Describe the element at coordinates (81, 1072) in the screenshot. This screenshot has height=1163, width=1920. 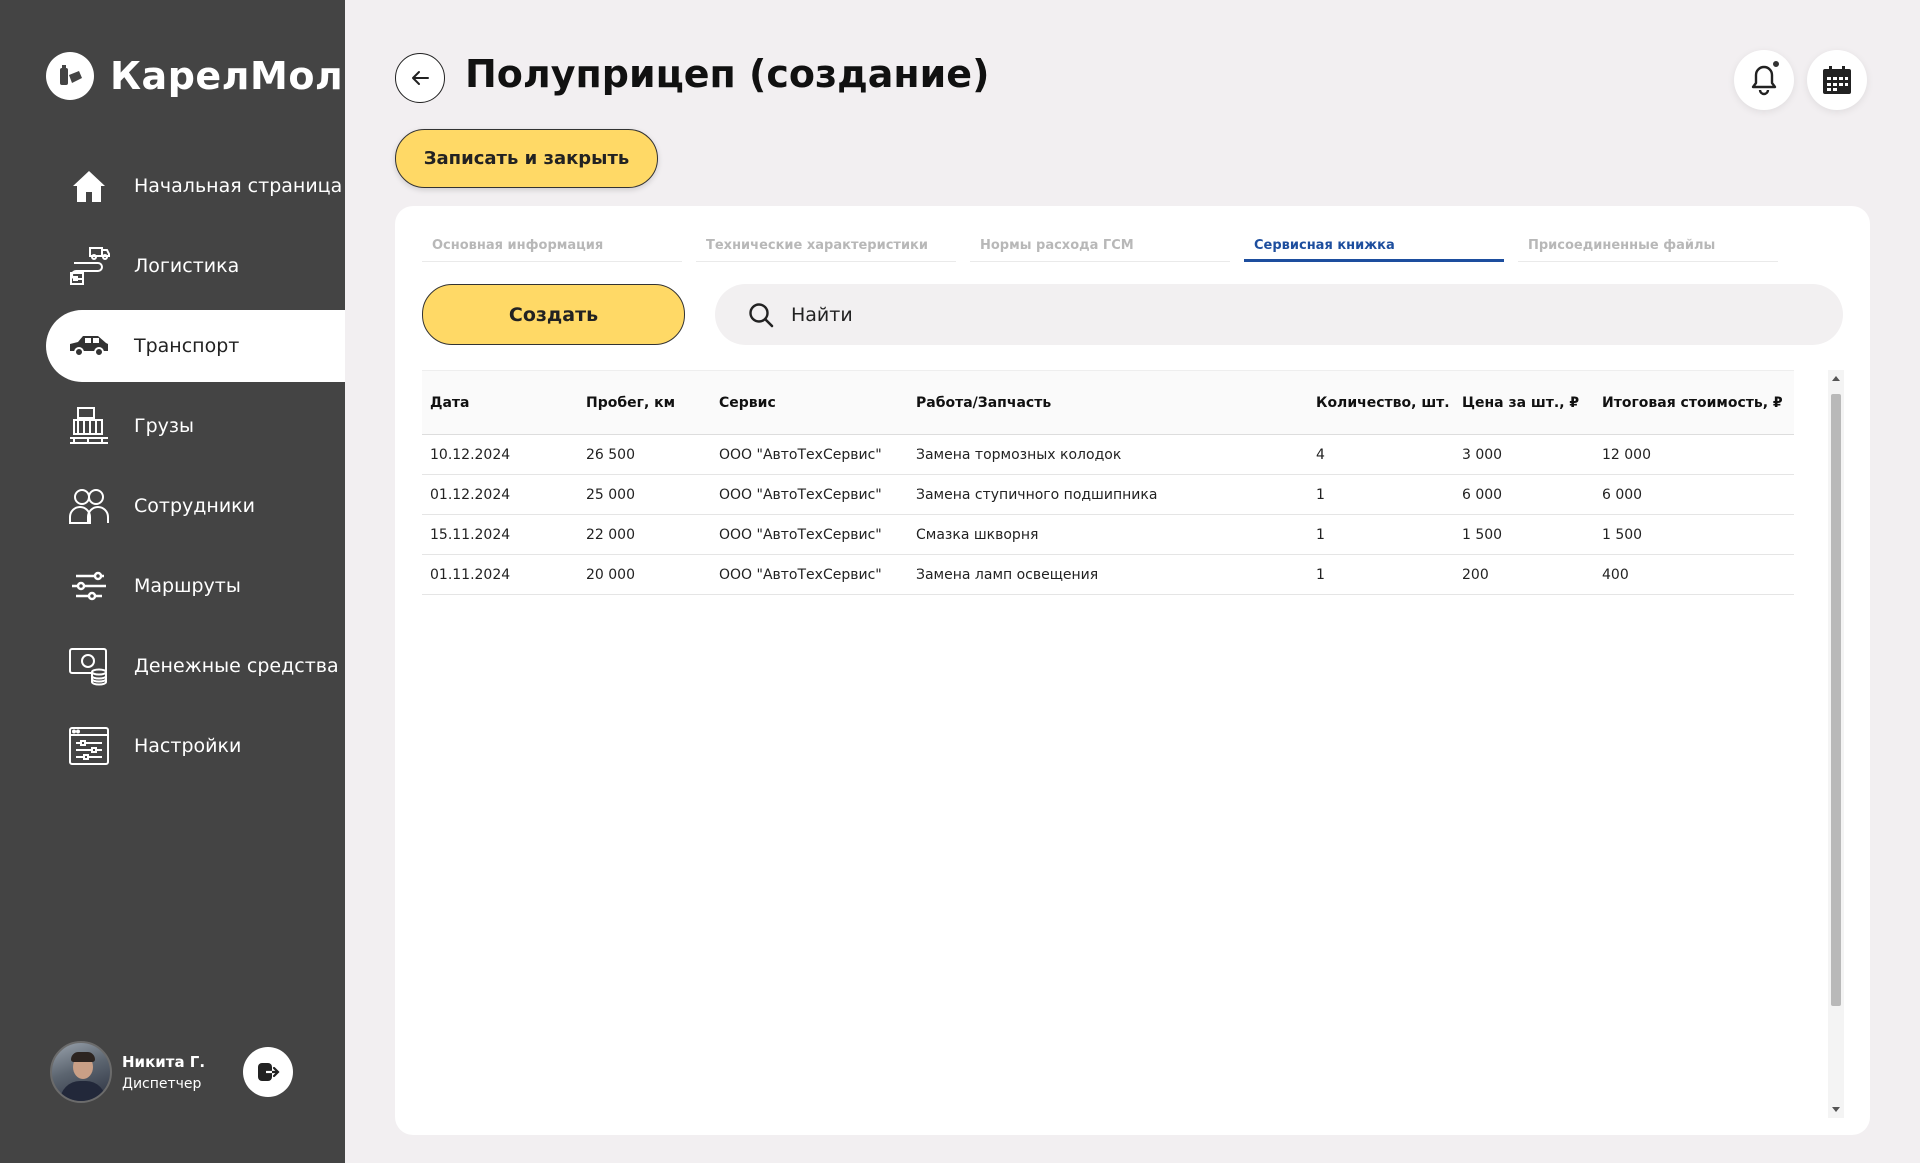
I see `avatar` at that location.